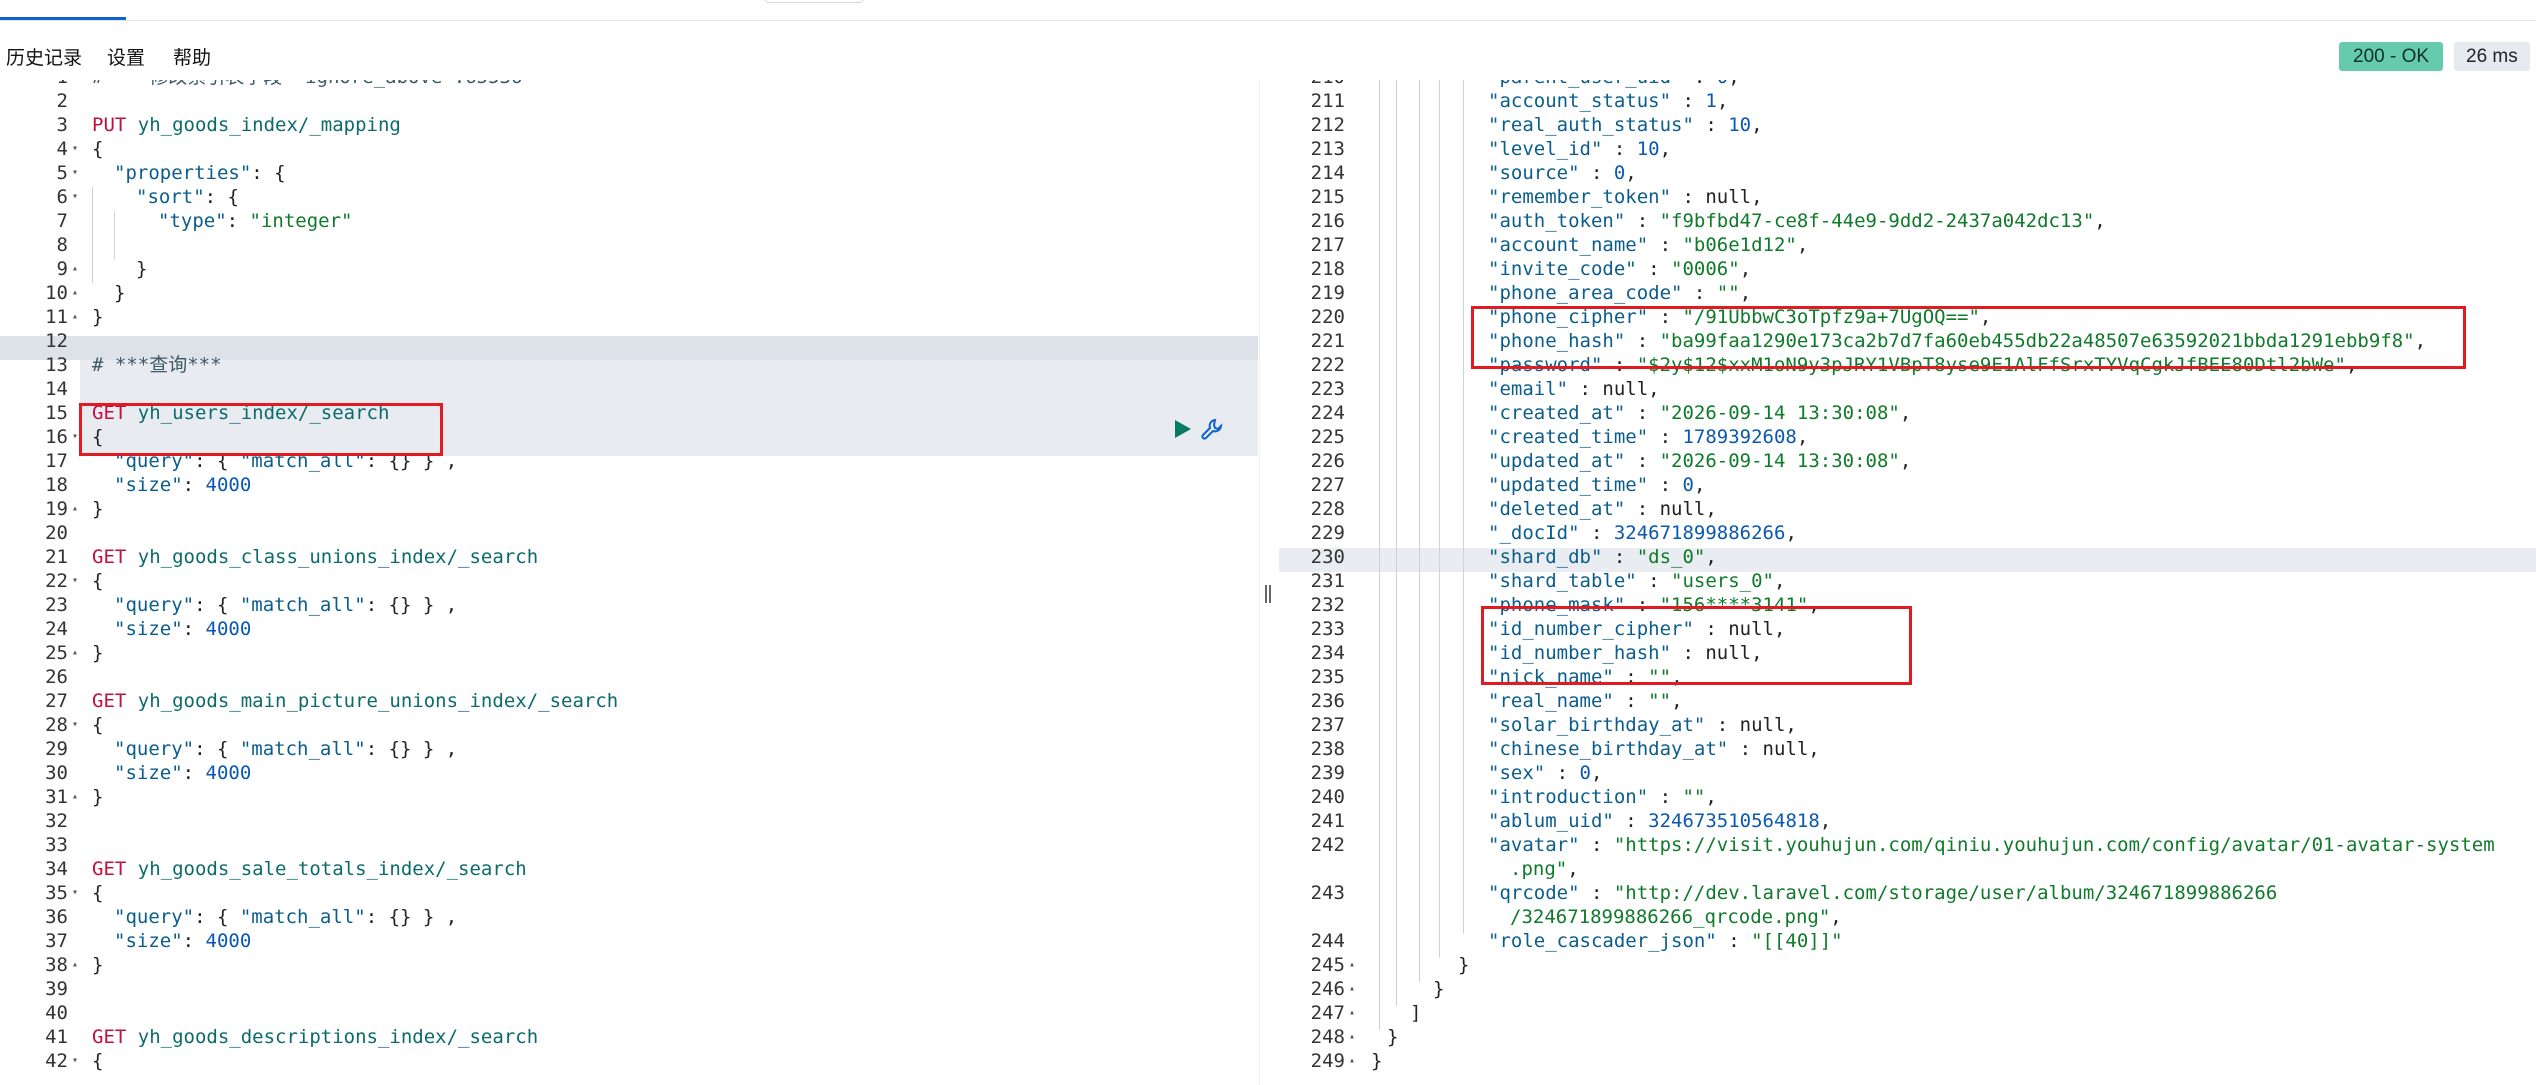 Image resolution: width=2536 pixels, height=1085 pixels. I want to click on code-line: 215 "remember_token" : null,, so click(1907, 197).